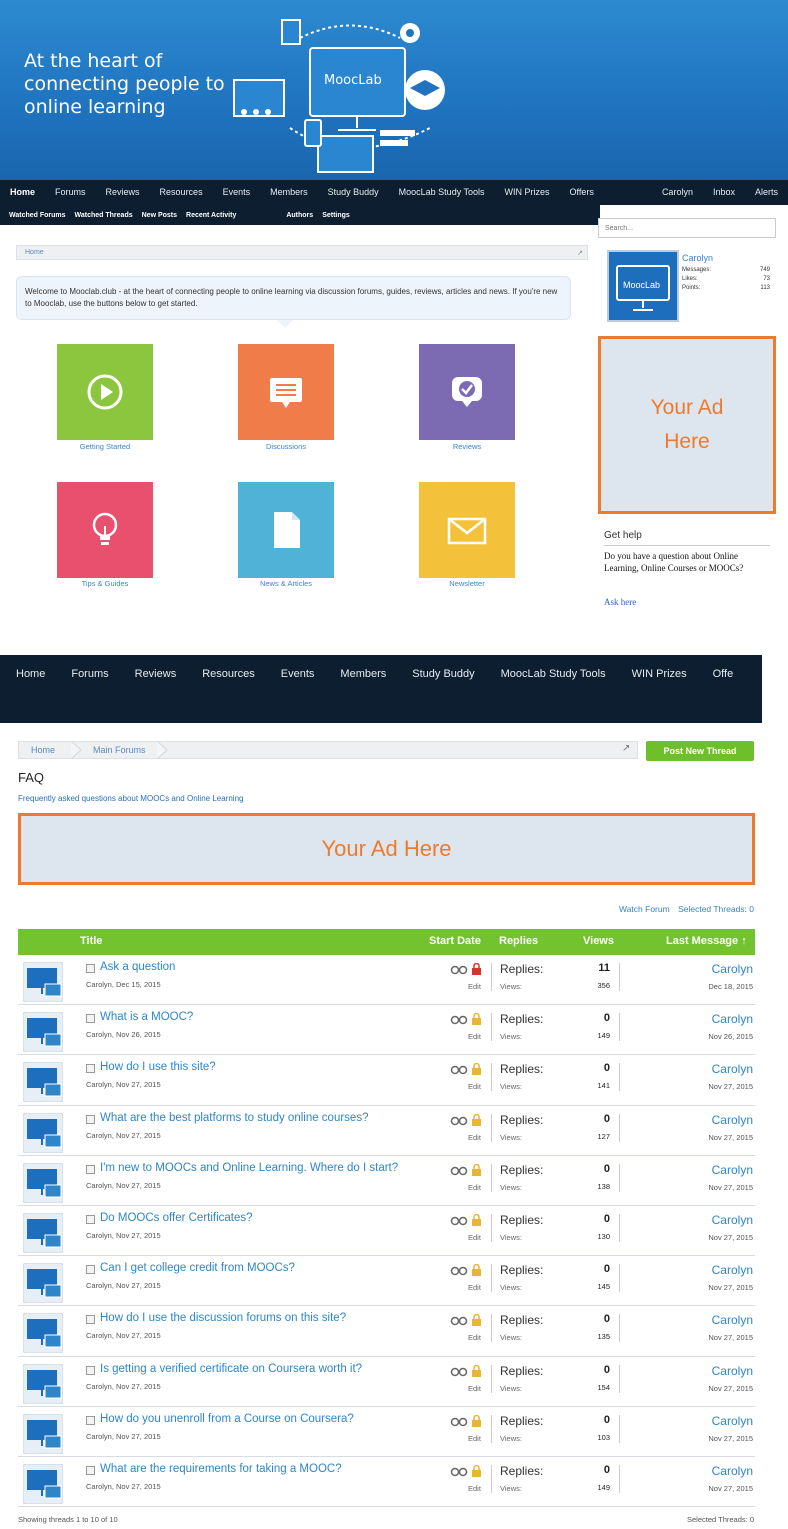 The image size is (788, 1529). What do you see at coordinates (286, 530) in the screenshot?
I see `tile-news-articles` at bounding box center [286, 530].